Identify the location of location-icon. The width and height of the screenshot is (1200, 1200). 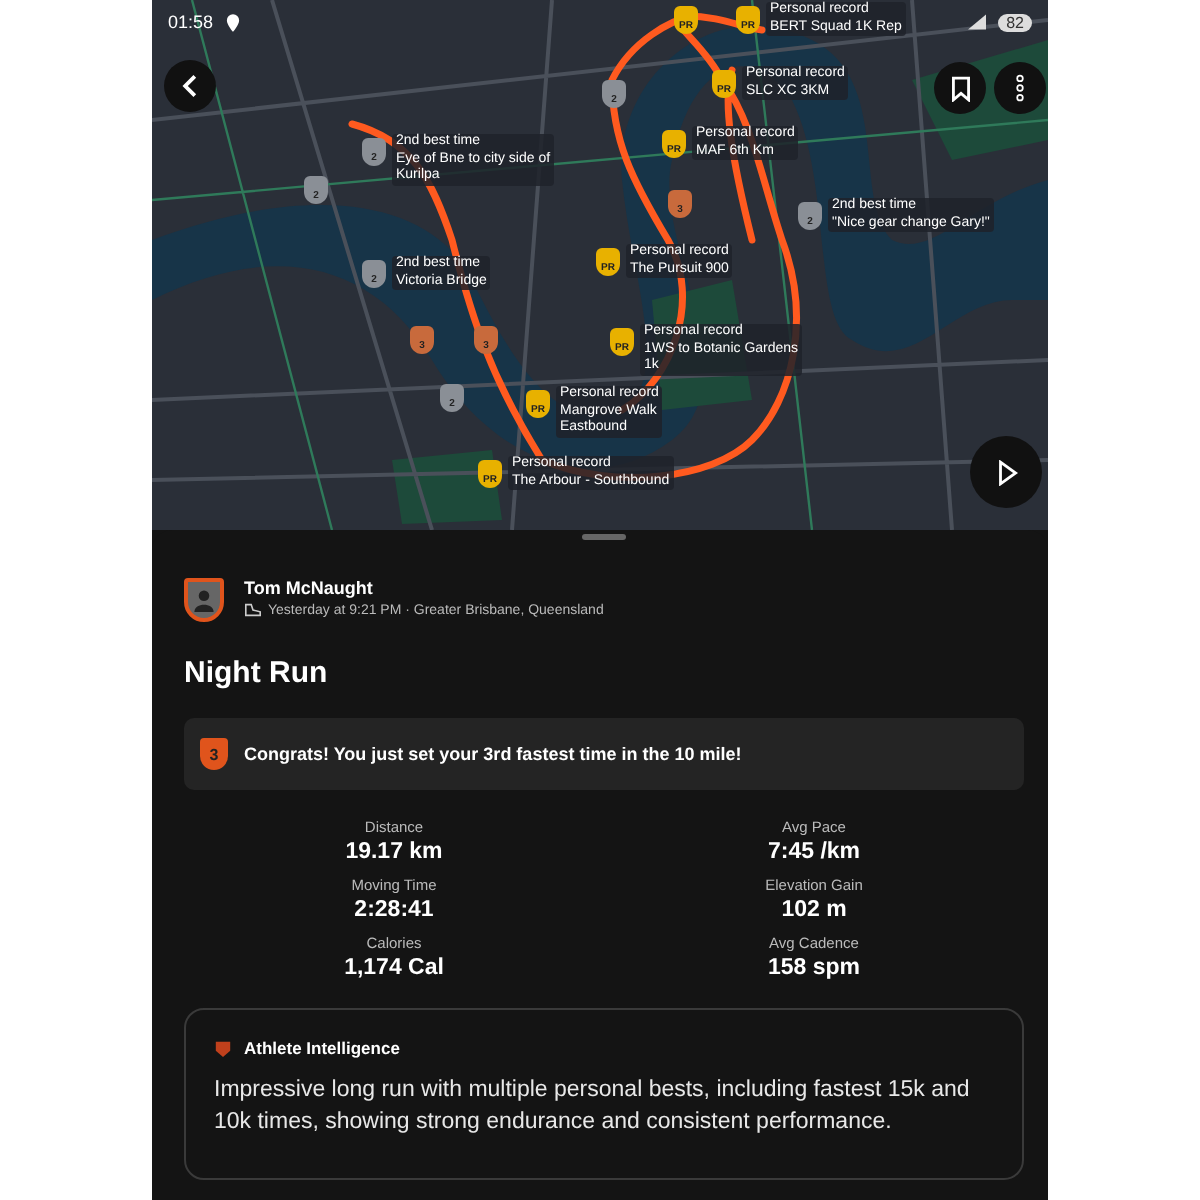
(232, 22).